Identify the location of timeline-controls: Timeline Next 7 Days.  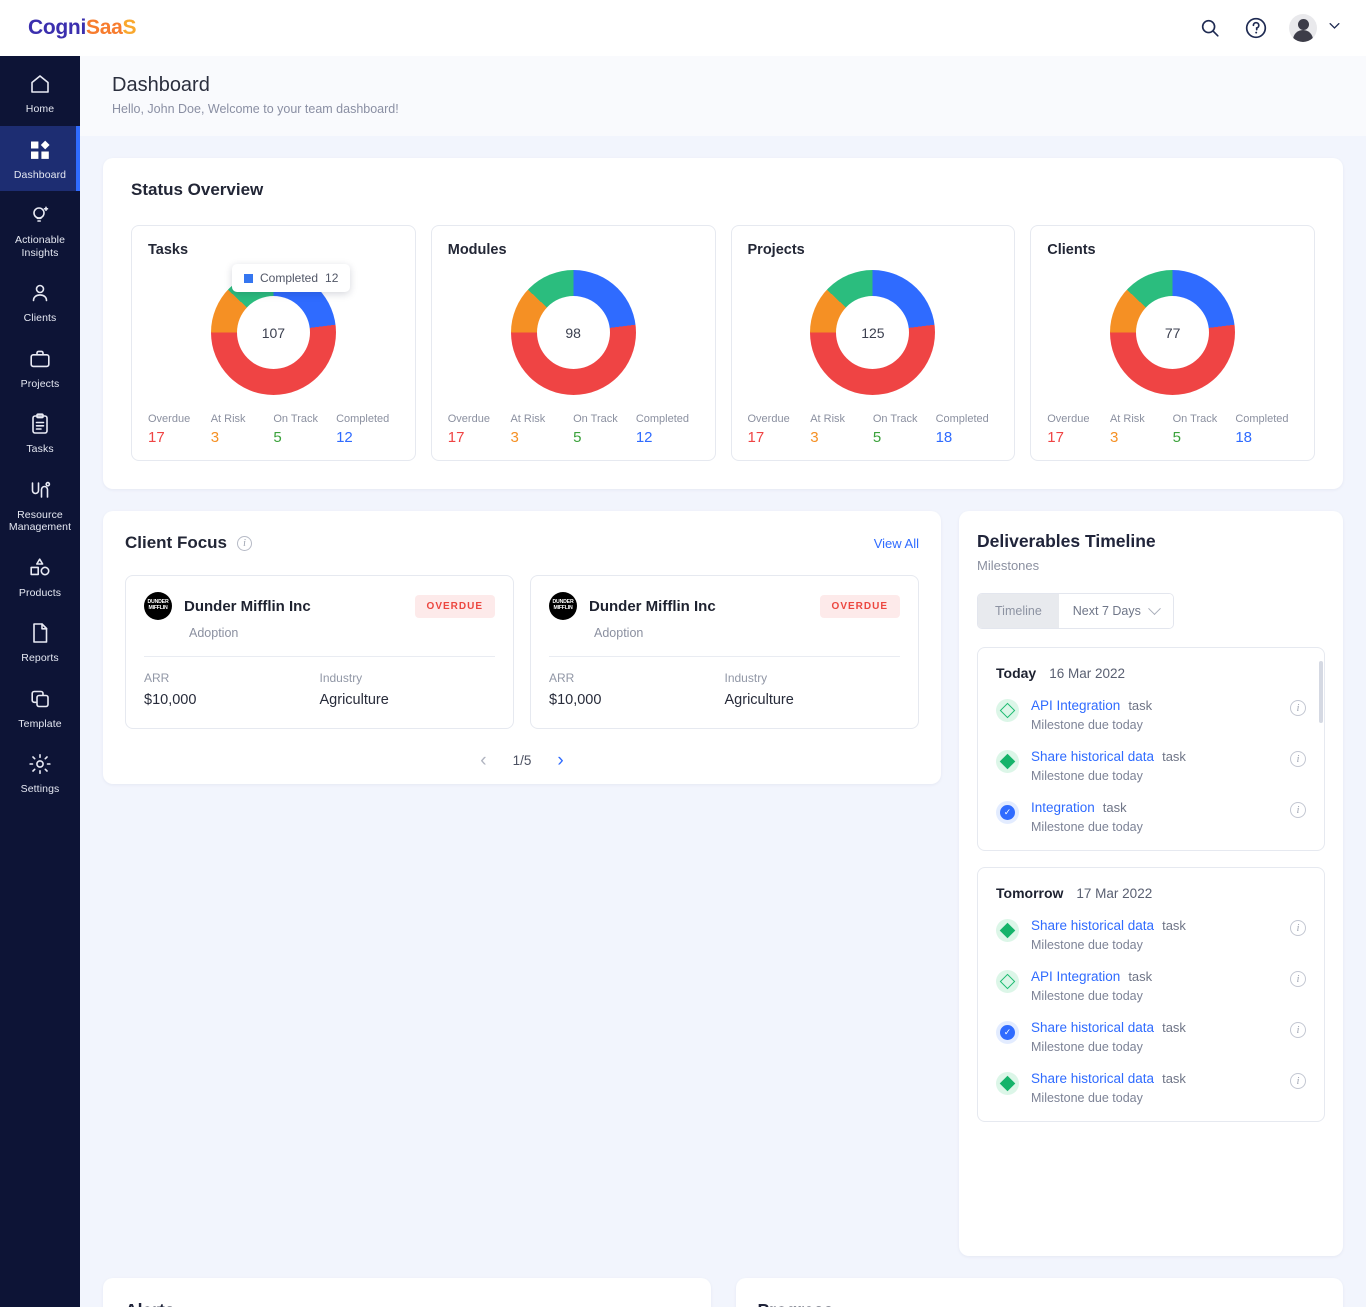
(1075, 611).